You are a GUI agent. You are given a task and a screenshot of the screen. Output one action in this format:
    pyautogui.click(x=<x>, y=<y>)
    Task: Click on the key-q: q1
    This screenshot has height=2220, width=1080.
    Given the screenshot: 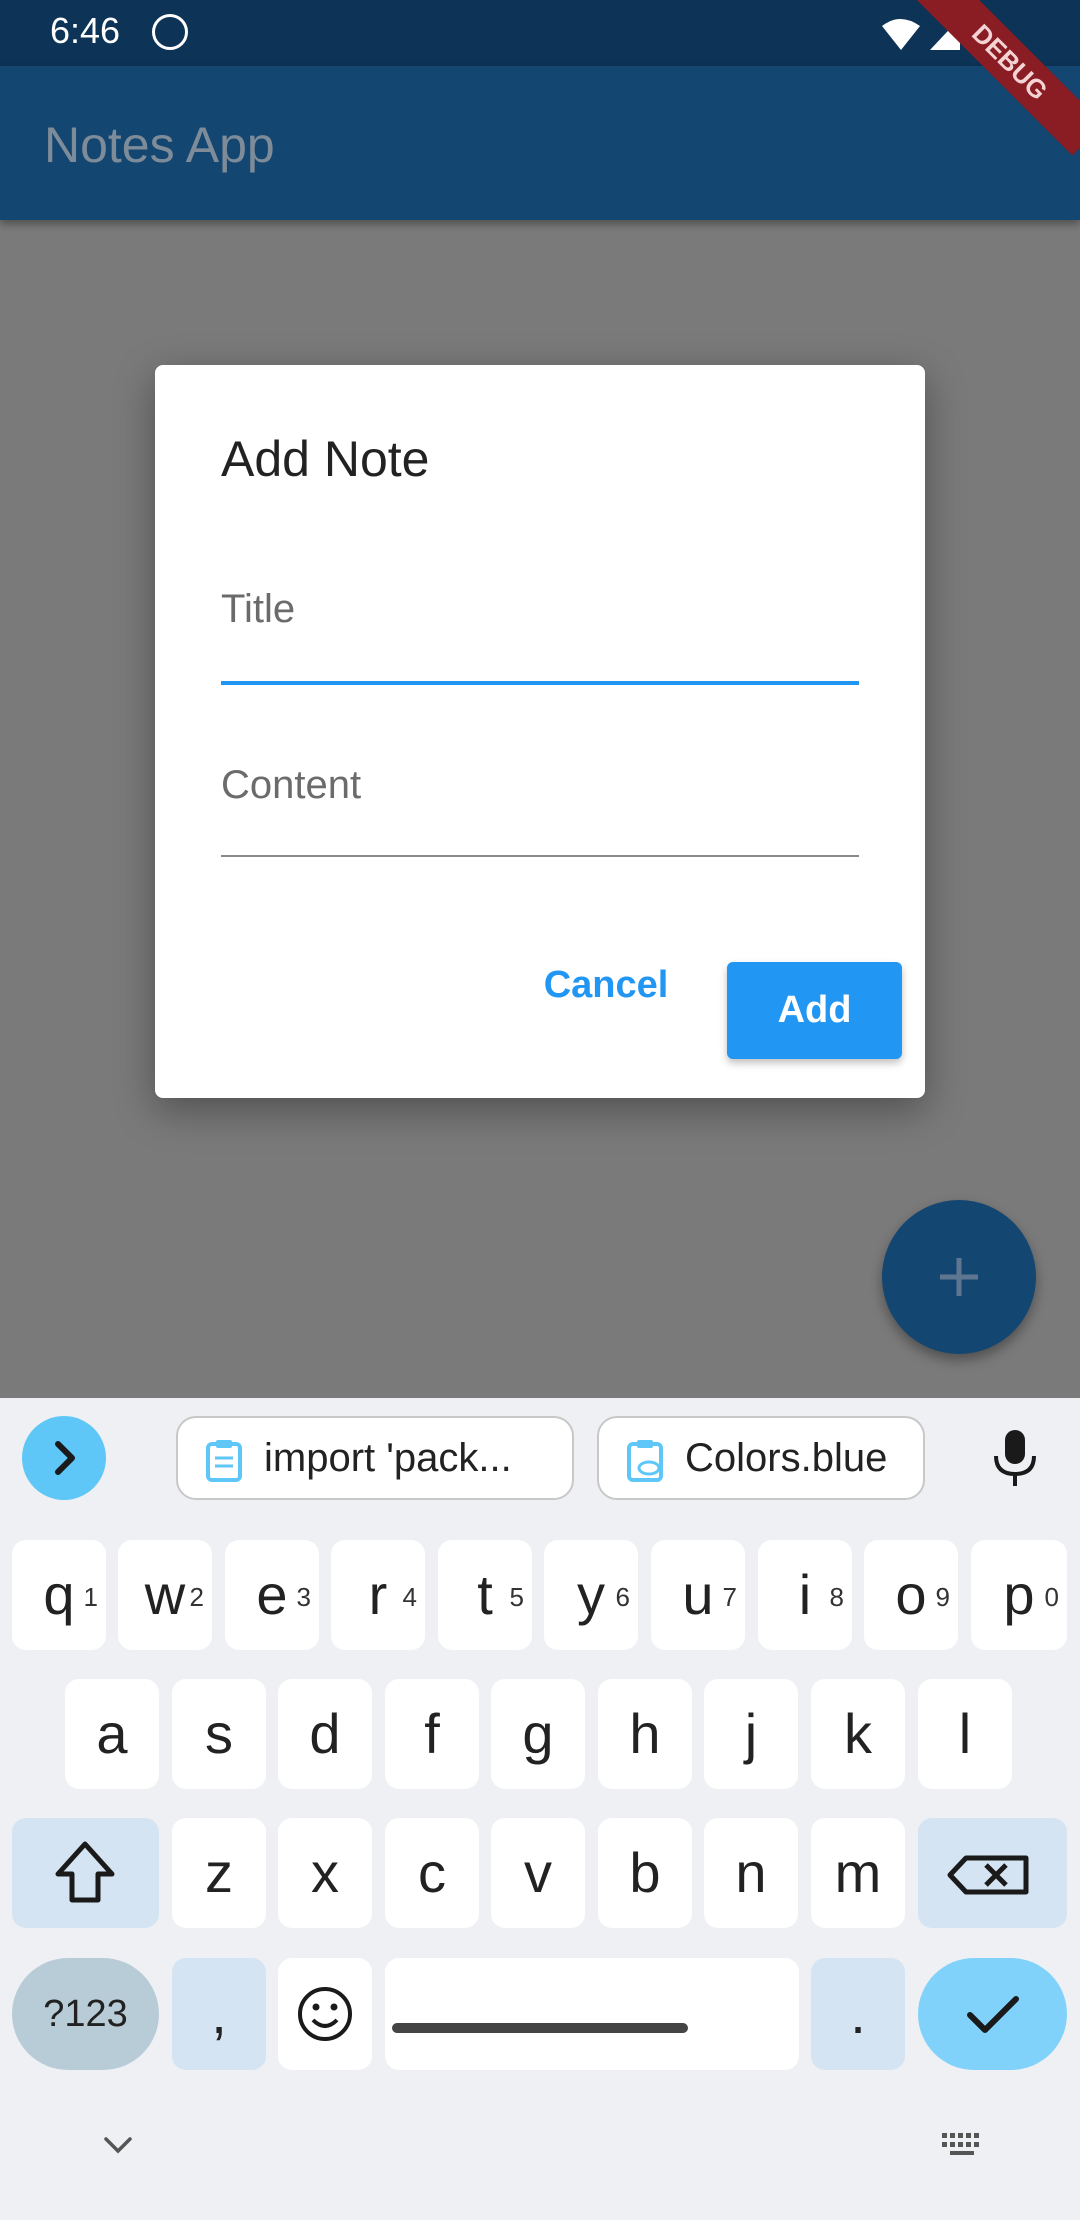 What is the action you would take?
    pyautogui.click(x=59, y=1595)
    